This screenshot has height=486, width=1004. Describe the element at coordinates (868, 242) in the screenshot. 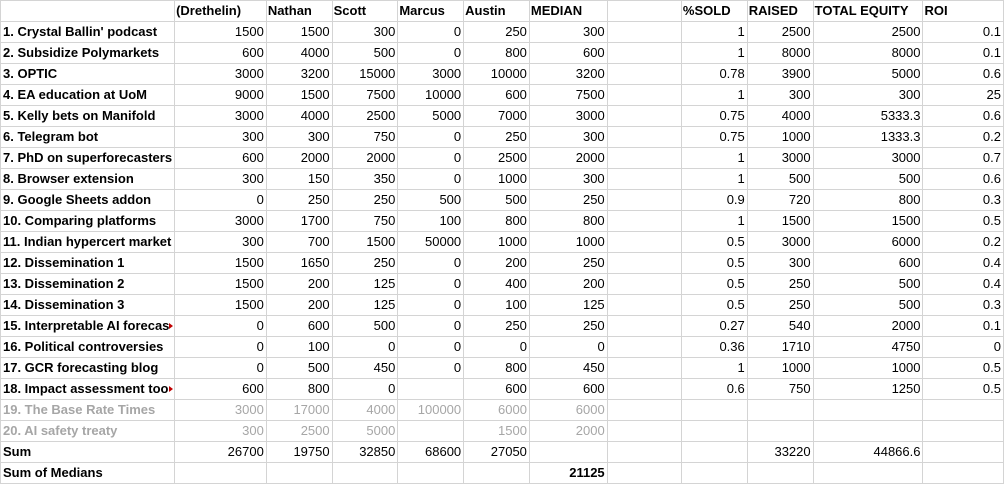

I see `cell-total-equity: 6000` at that location.